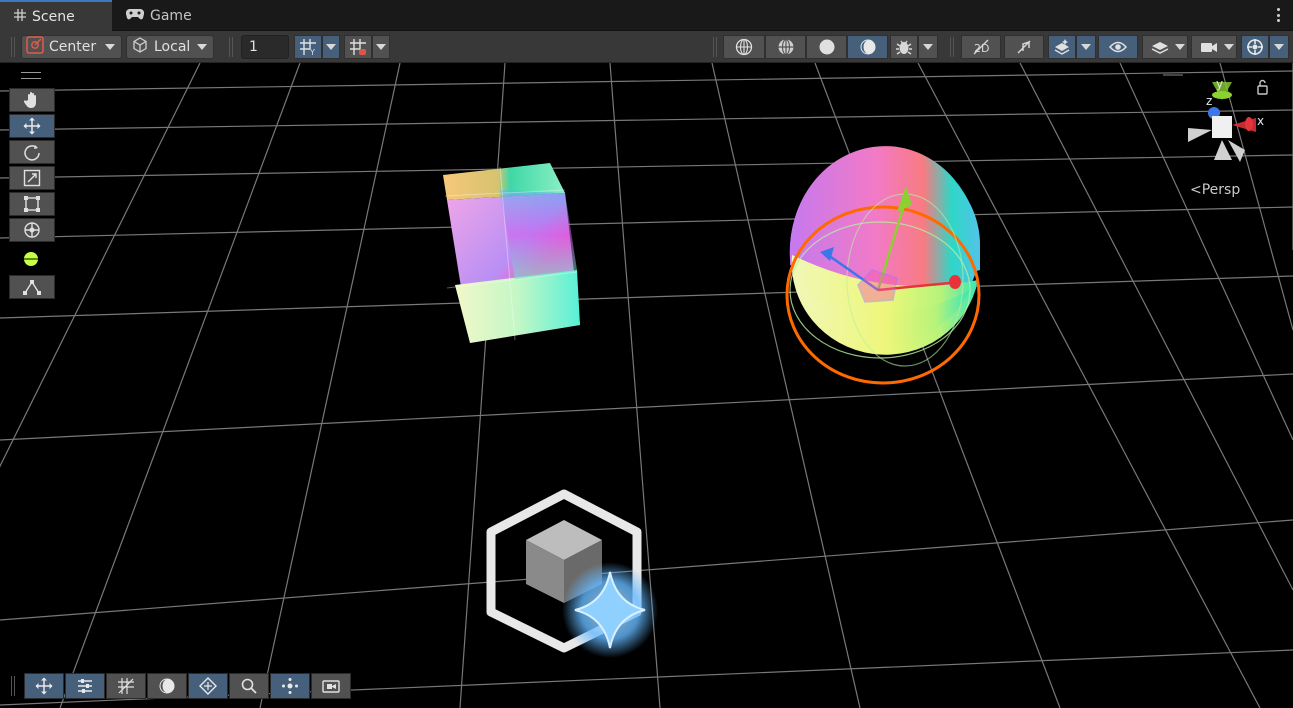 The height and width of the screenshot is (708, 1293). I want to click on grid-snapping-icon, so click(126, 686).